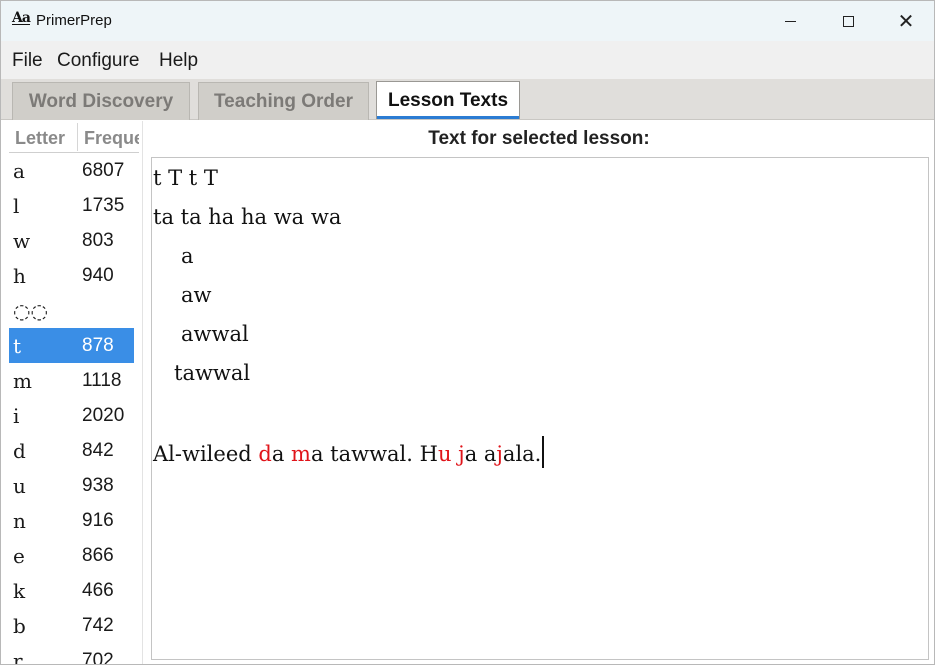 The width and height of the screenshot is (935, 665). I want to click on list-item: i 2020, so click(71, 415).